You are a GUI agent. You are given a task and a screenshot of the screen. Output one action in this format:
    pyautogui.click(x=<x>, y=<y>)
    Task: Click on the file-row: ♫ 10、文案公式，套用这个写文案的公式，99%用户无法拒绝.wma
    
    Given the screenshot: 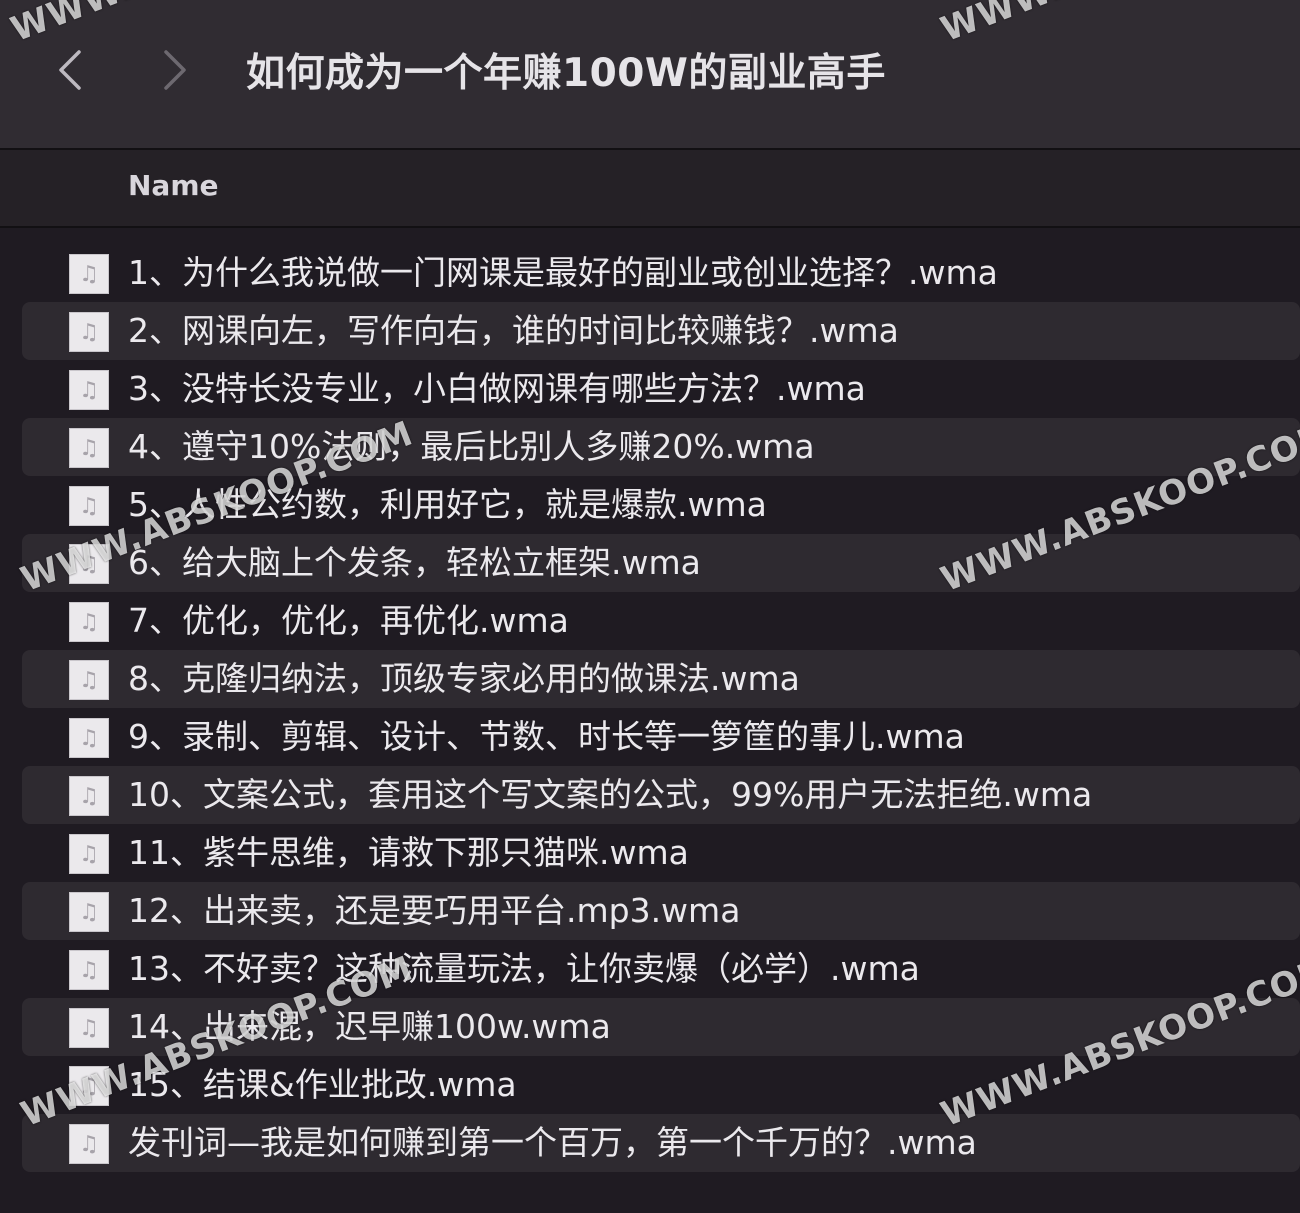 What is the action you would take?
    pyautogui.click(x=661, y=795)
    